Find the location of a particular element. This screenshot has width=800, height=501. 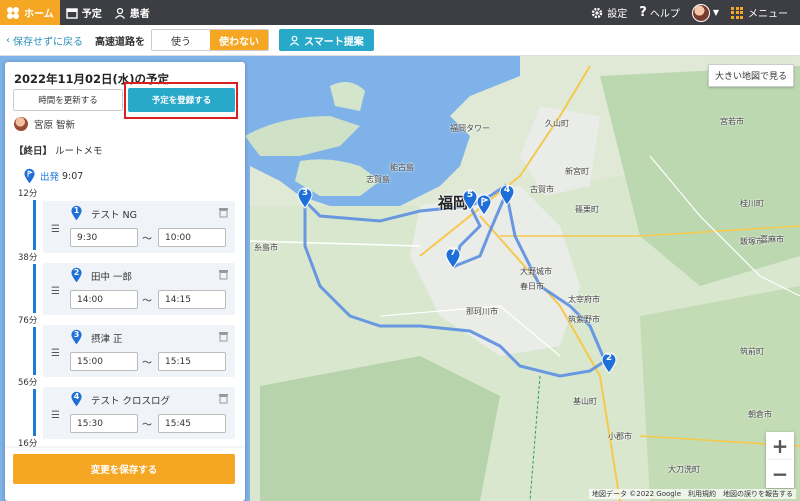

nav-settings: 設定 is located at coordinates (609, 12).